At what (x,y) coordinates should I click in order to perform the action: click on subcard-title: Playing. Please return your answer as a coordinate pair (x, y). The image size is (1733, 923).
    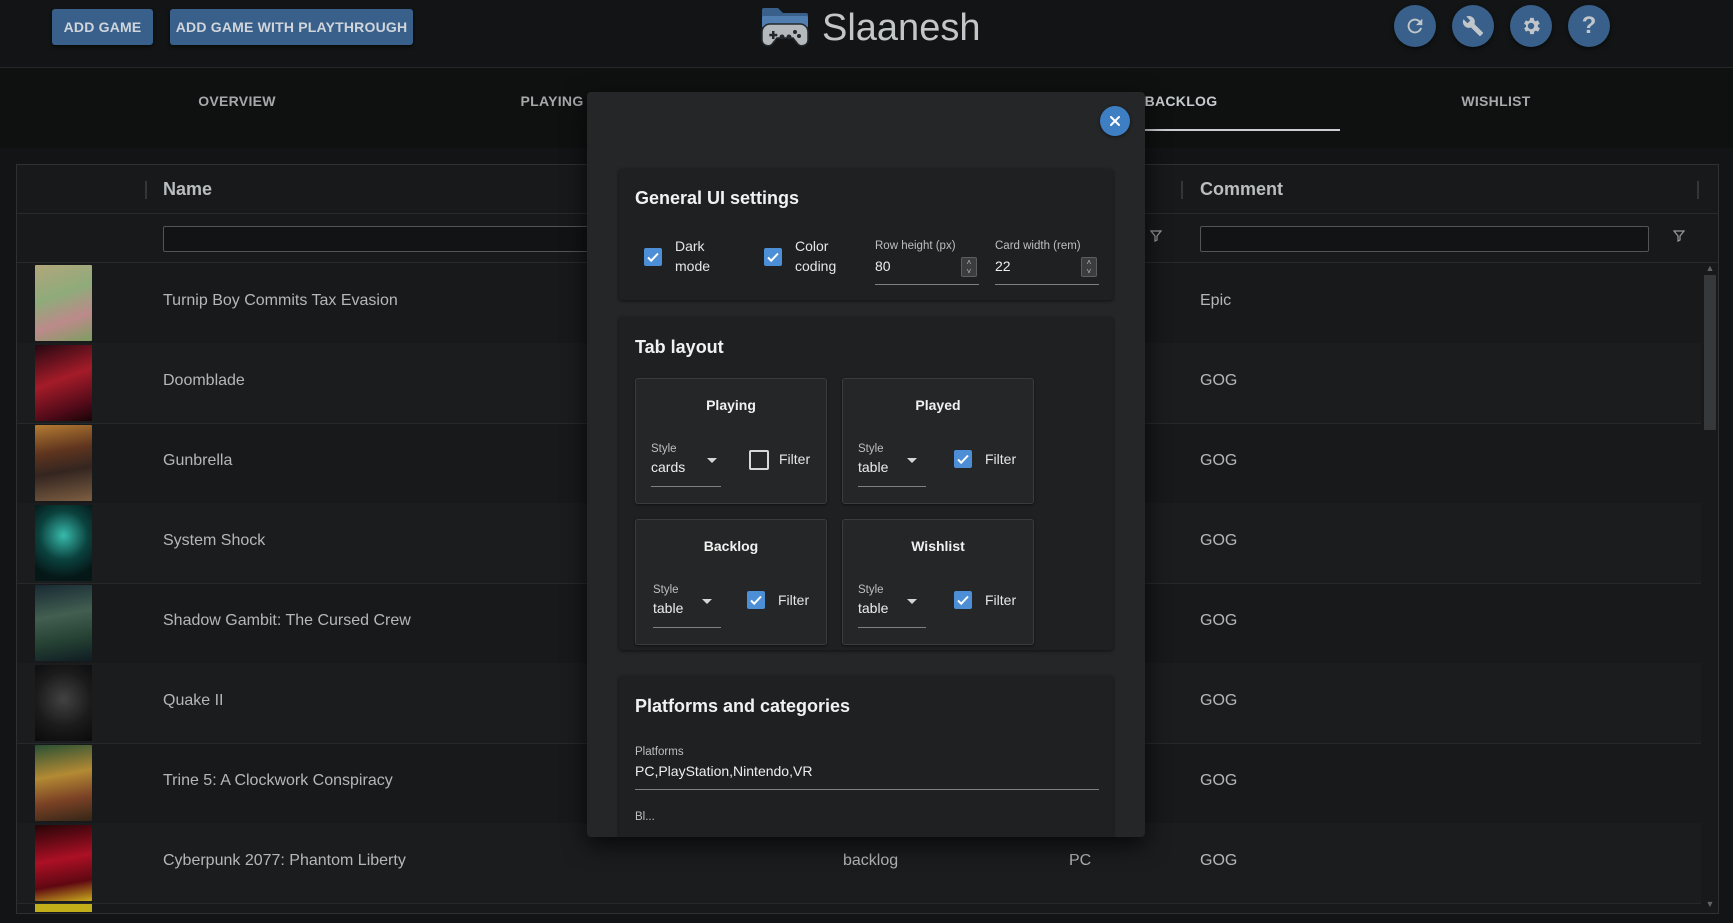
    Looking at the image, I should click on (731, 405).